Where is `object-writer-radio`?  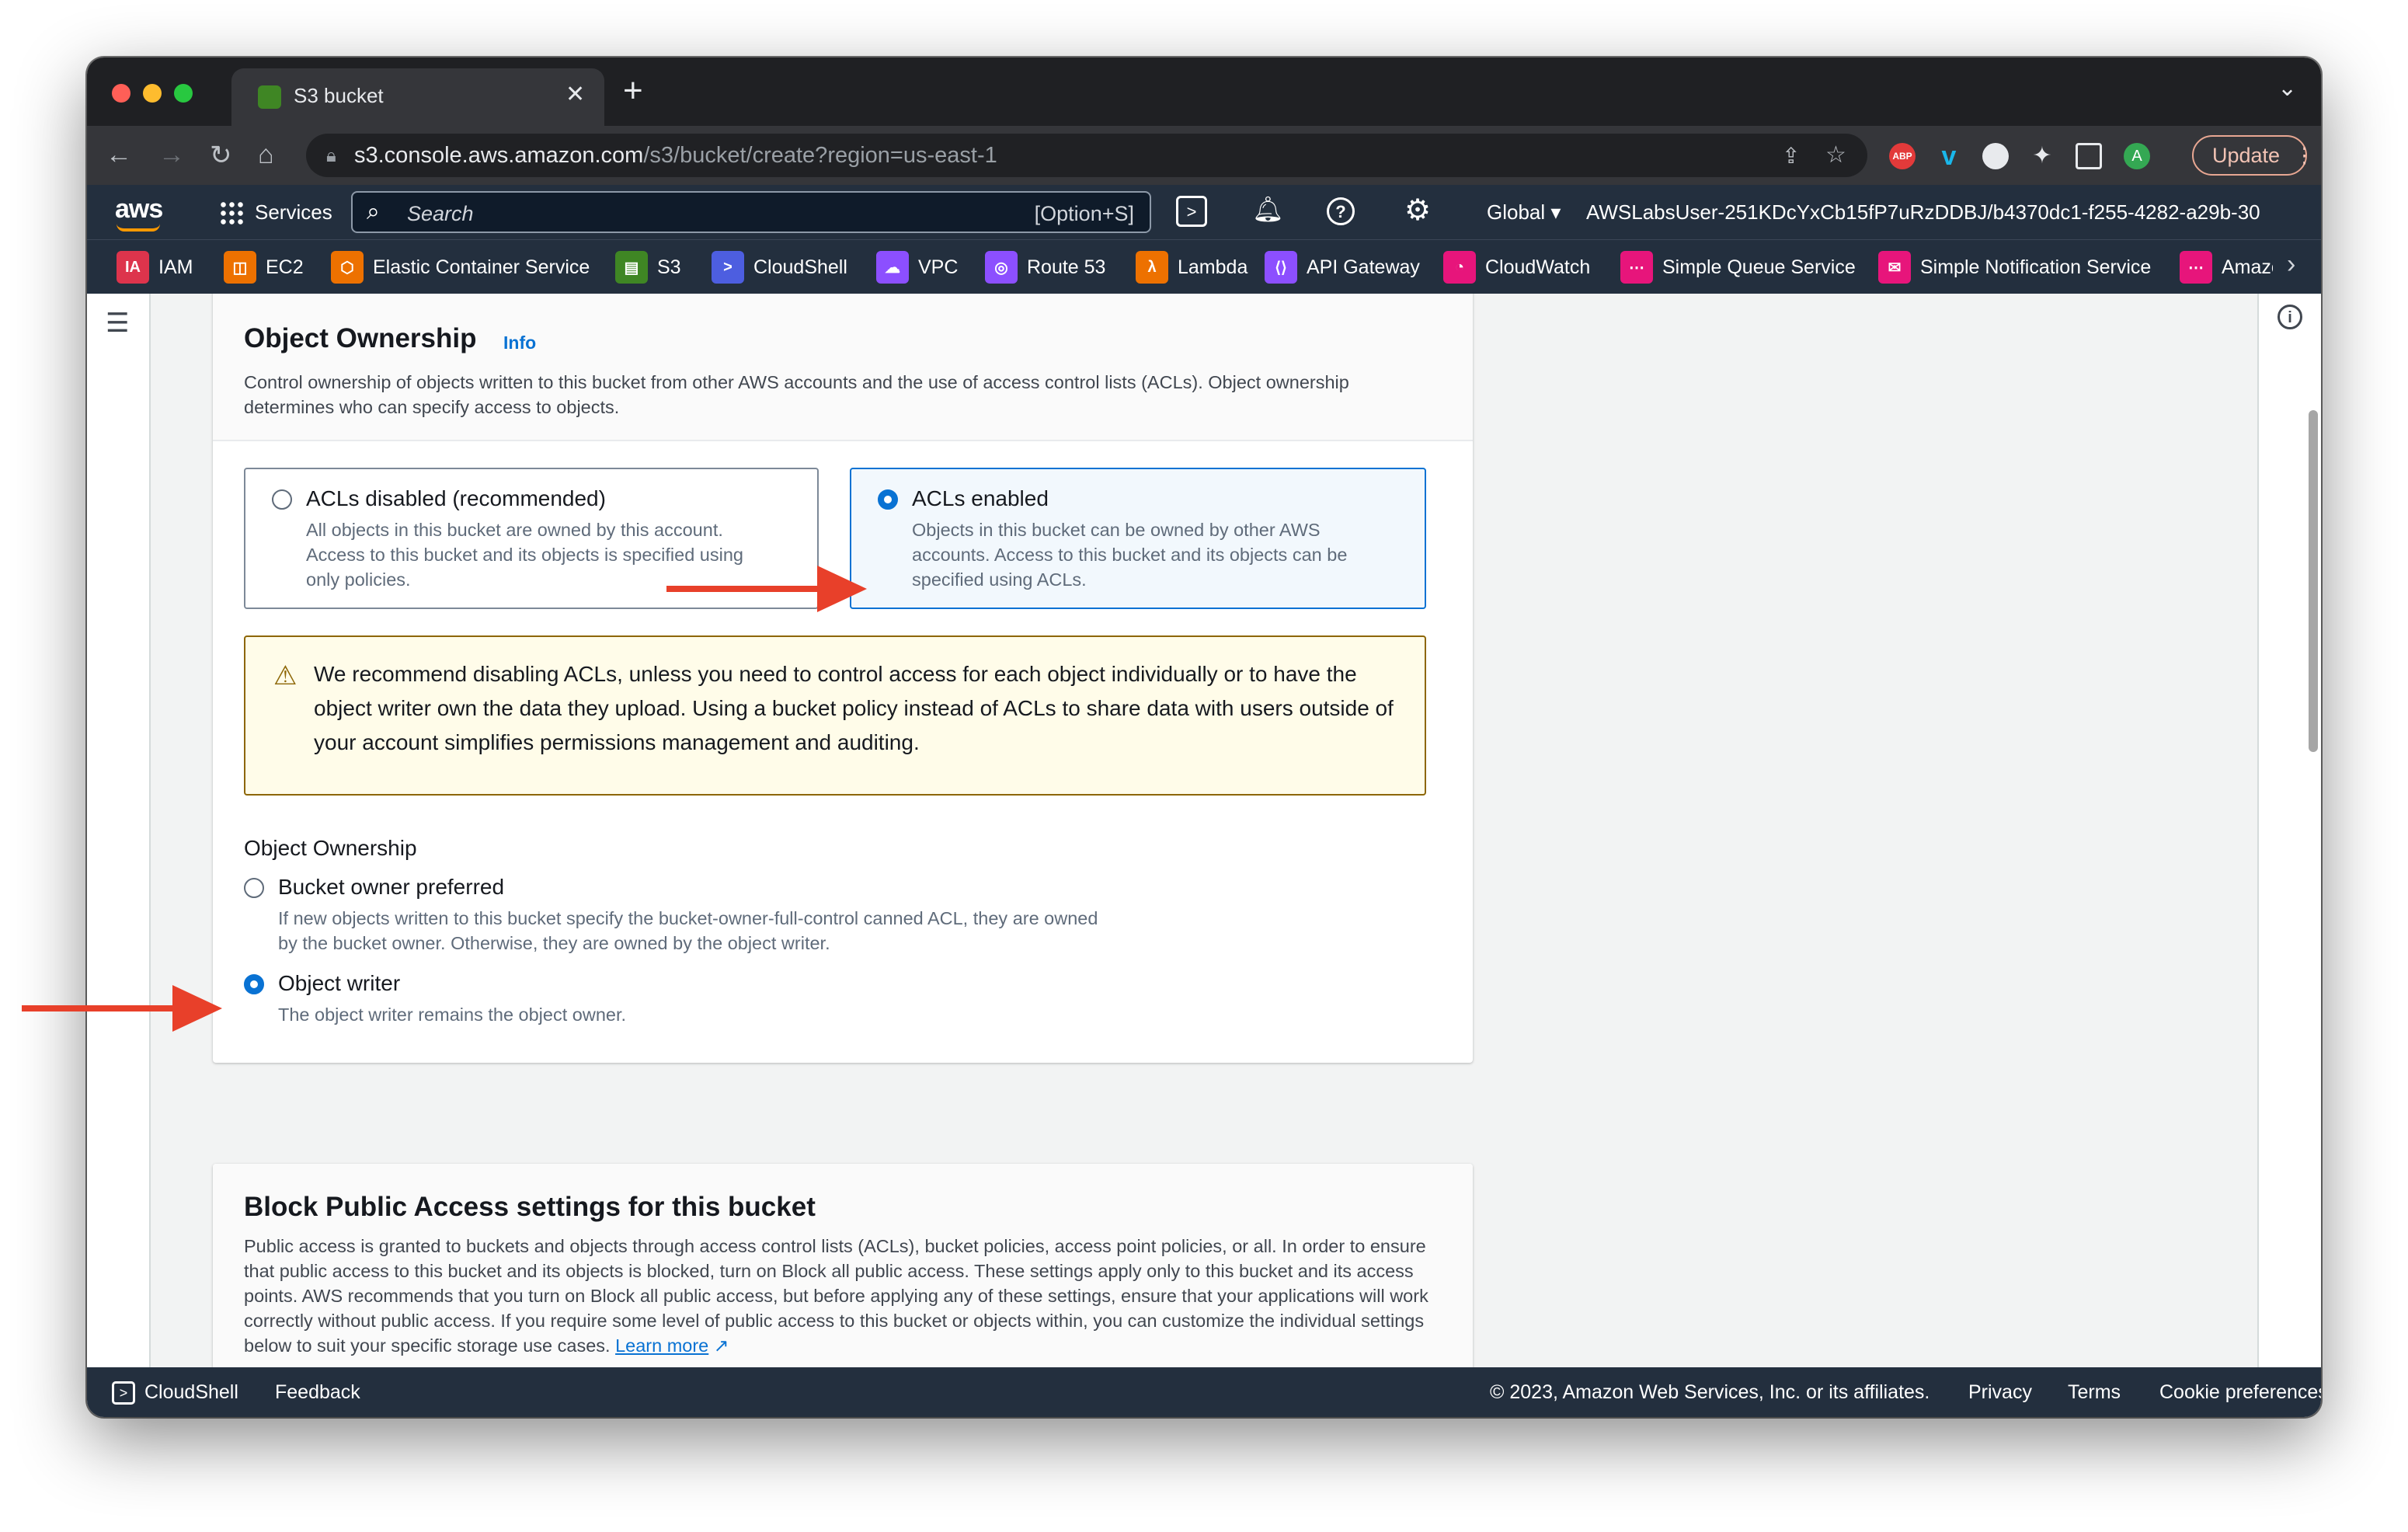 object-writer-radio is located at coordinates (254, 984).